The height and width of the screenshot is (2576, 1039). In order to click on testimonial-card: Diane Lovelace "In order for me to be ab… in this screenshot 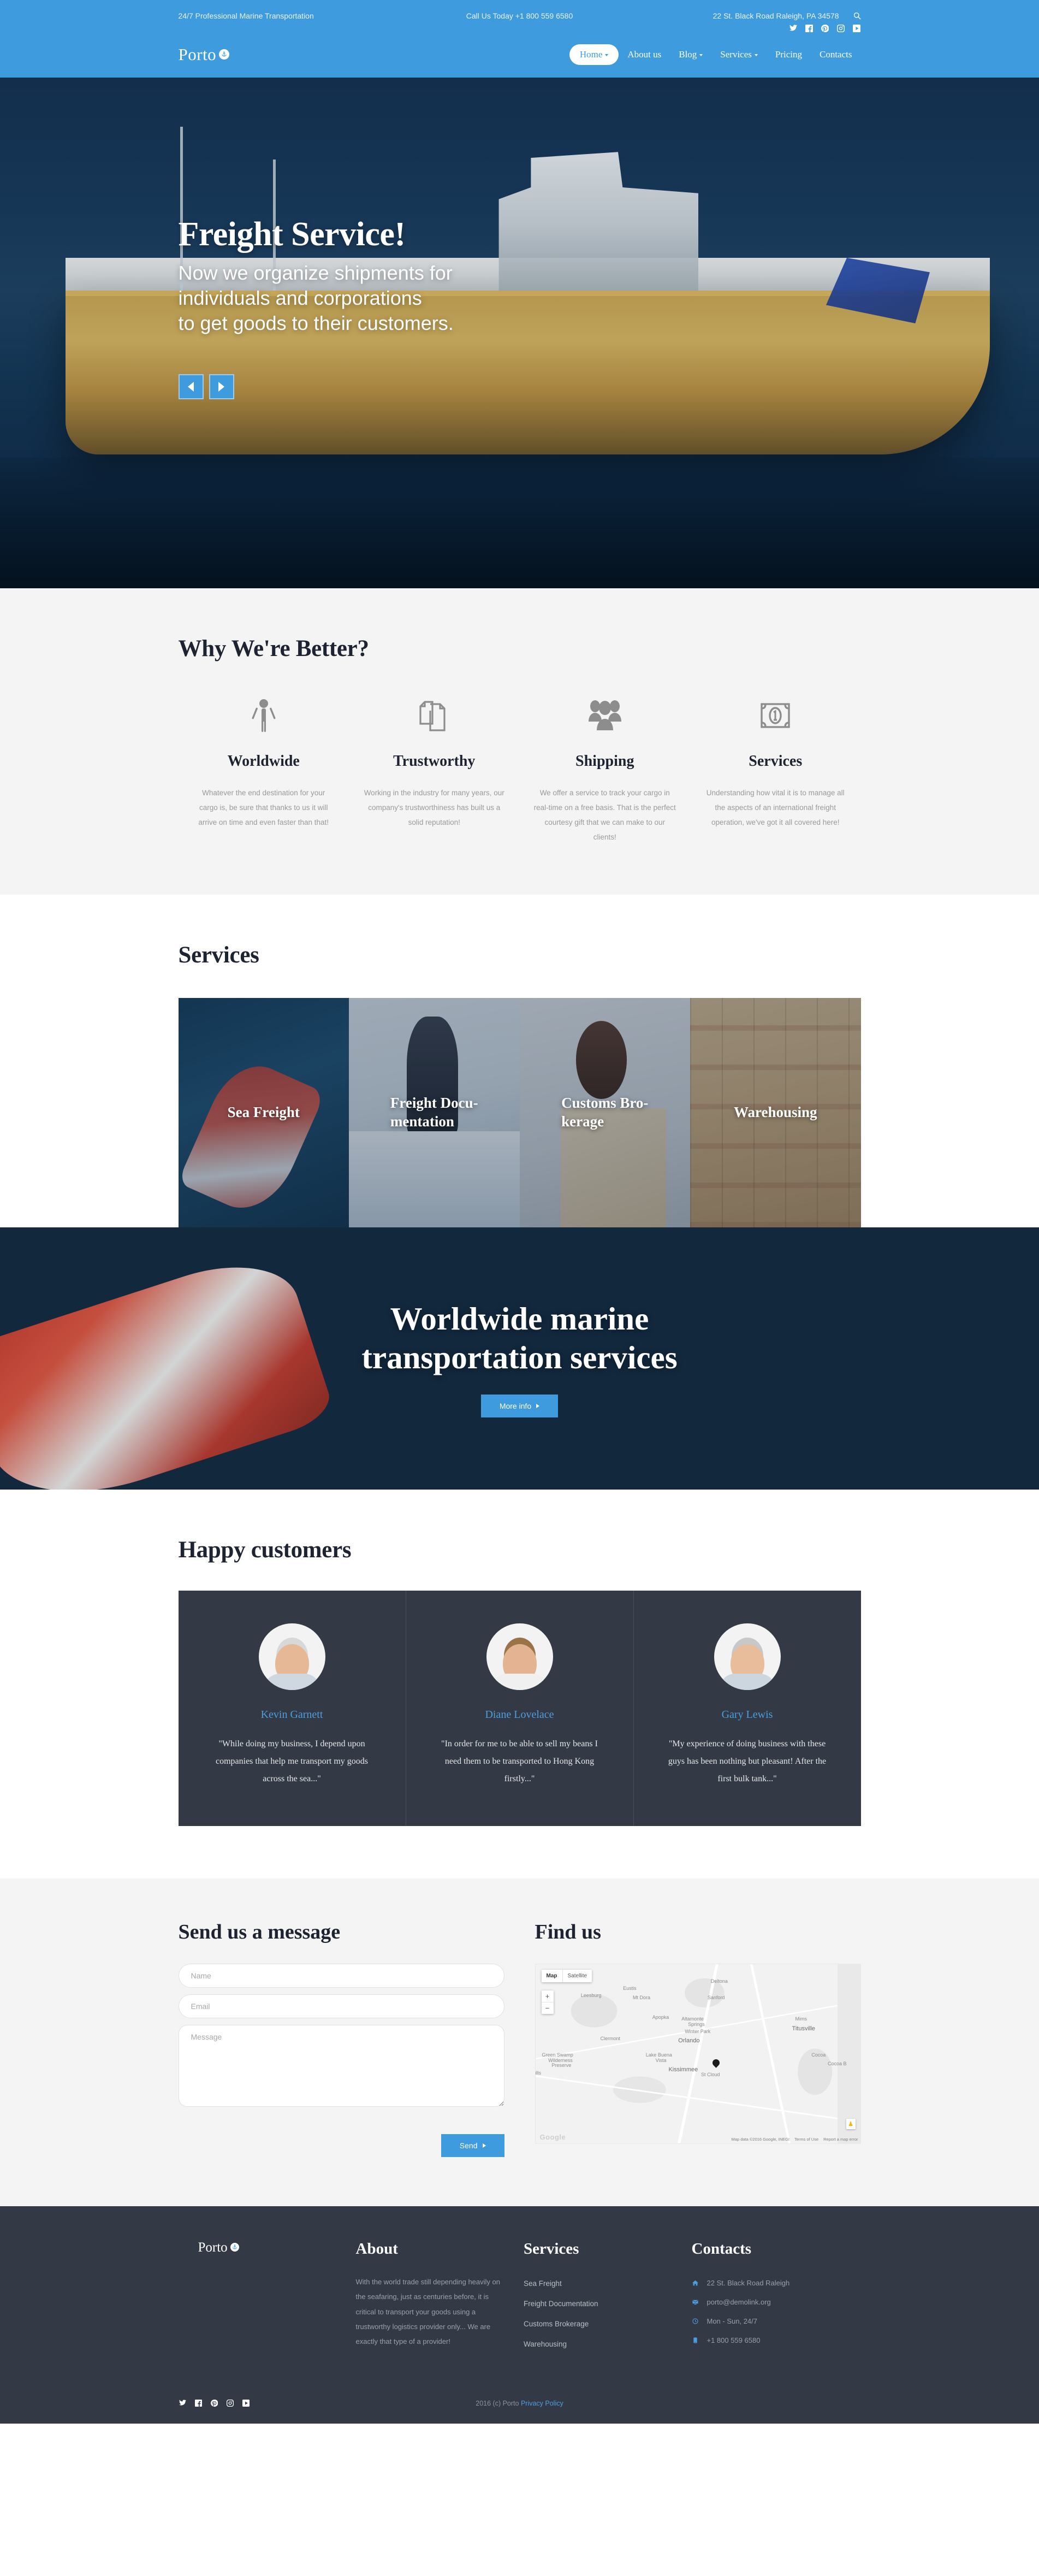, I will do `click(520, 1708)`.